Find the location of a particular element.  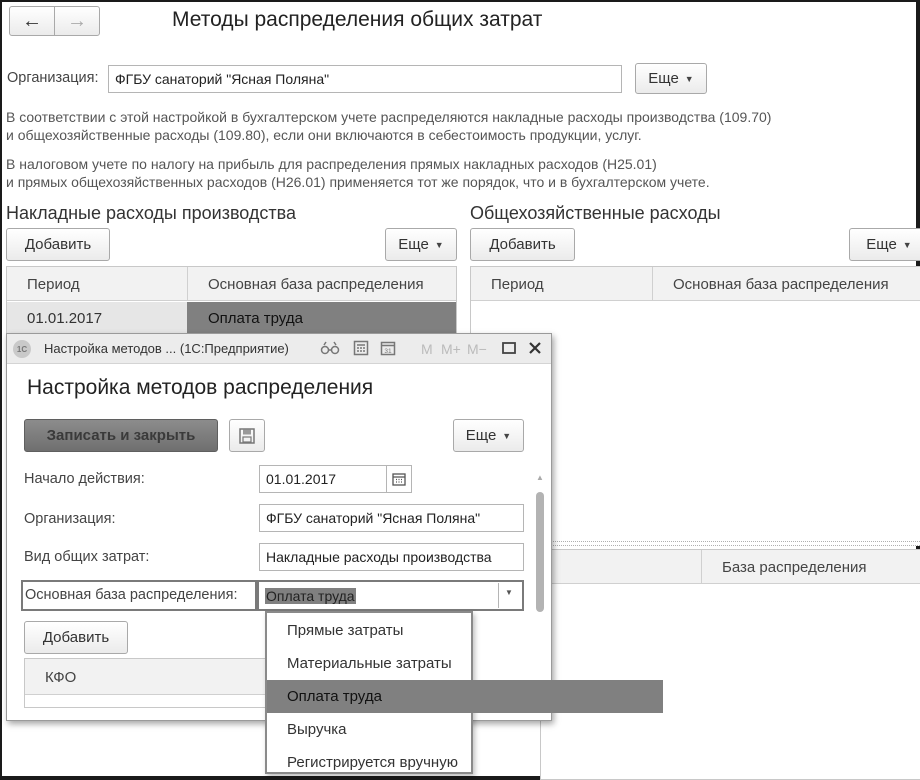

right-add-button: Добавить is located at coordinates (522, 244).